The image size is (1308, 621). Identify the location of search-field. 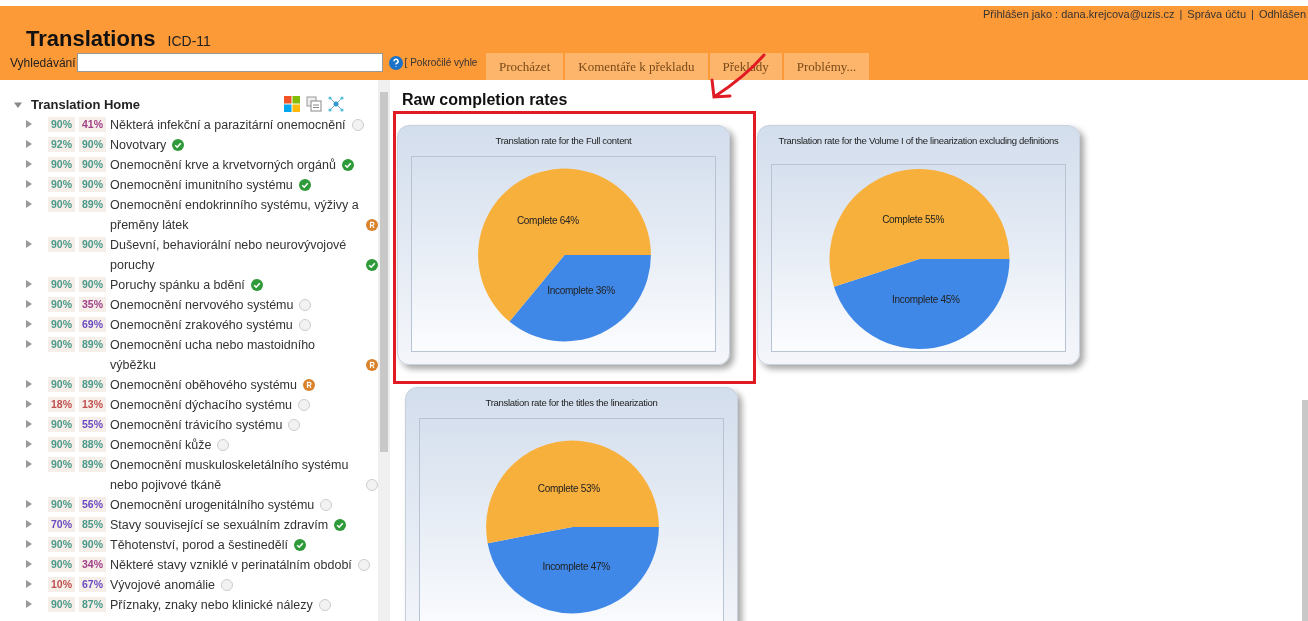
(229, 62).